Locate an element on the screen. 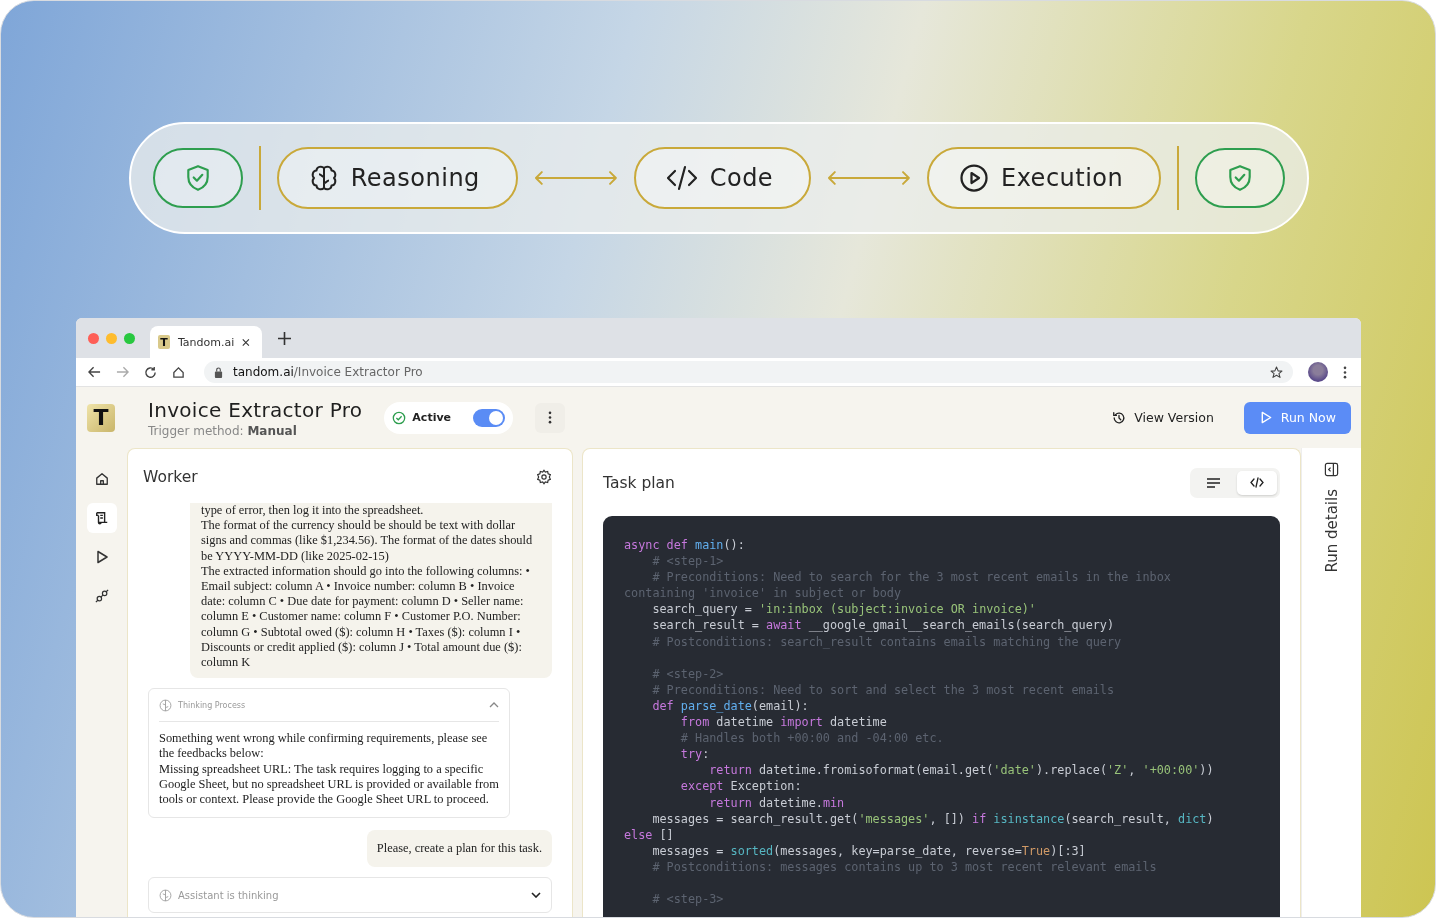  avatar is located at coordinates (1318, 372).